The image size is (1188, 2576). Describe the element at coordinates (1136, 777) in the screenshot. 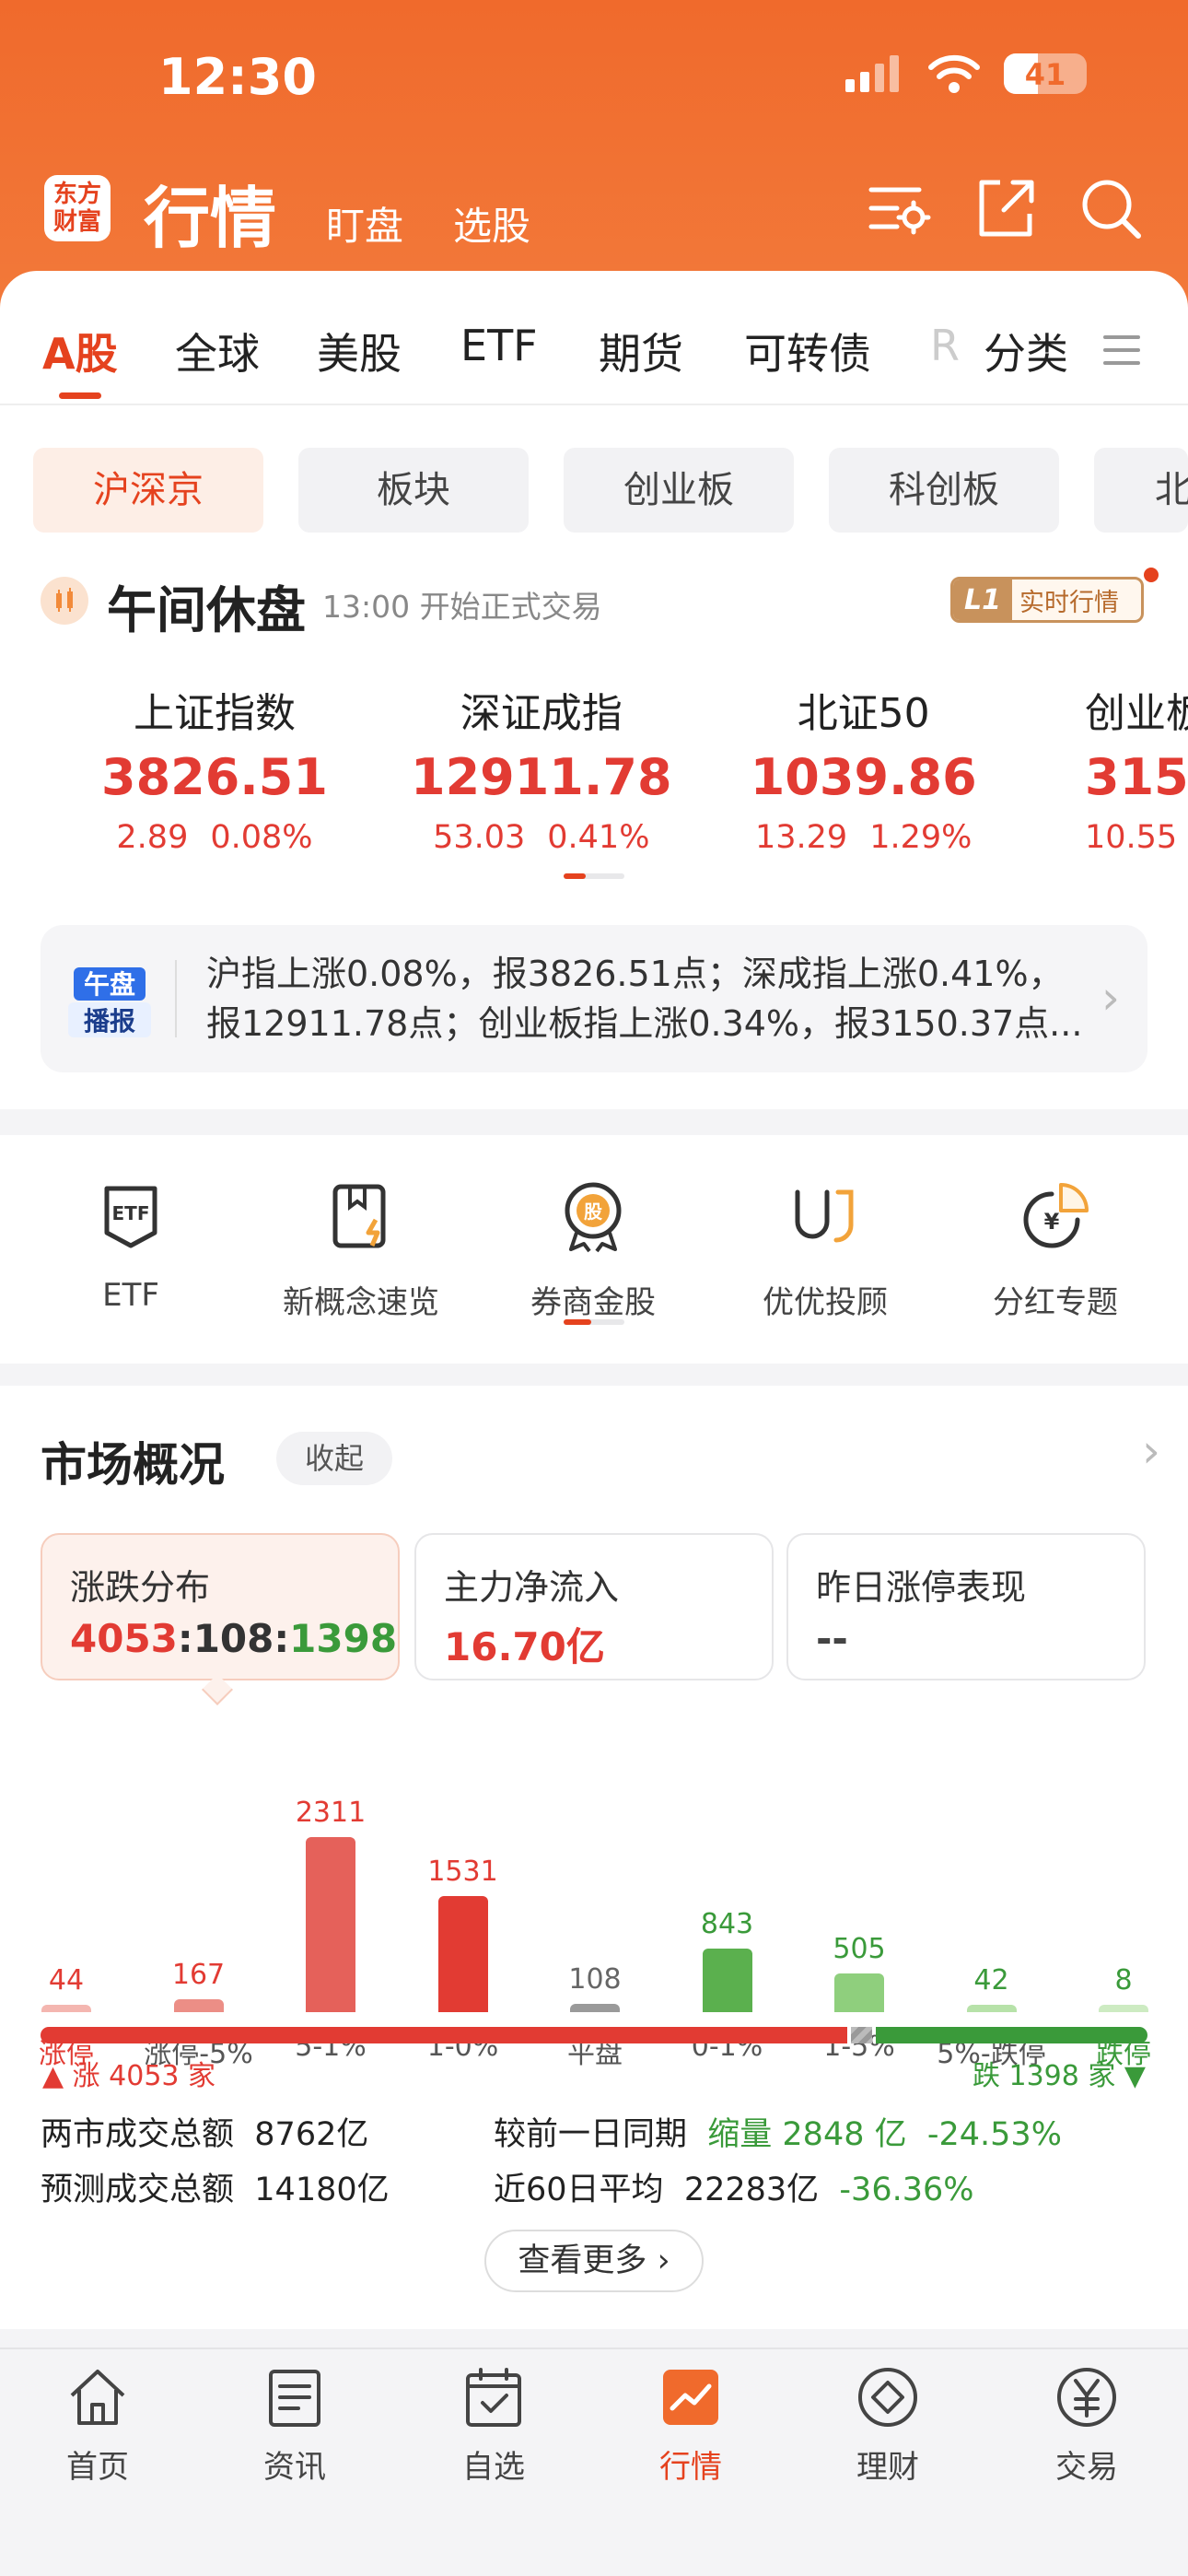

I see `index-value: 3150` at that location.